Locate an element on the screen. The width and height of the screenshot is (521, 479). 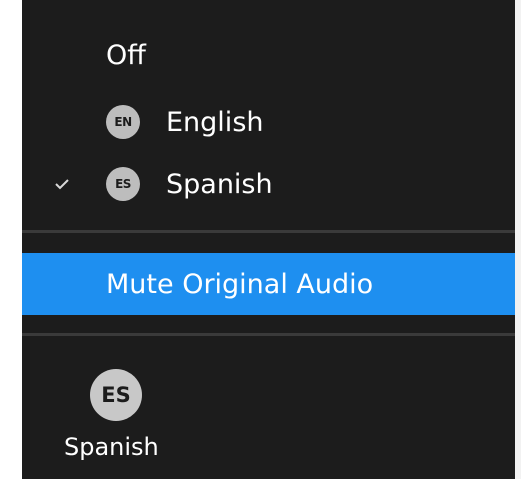
mute-original-audio-item: Mute Original Audio is located at coordinates (268, 284).